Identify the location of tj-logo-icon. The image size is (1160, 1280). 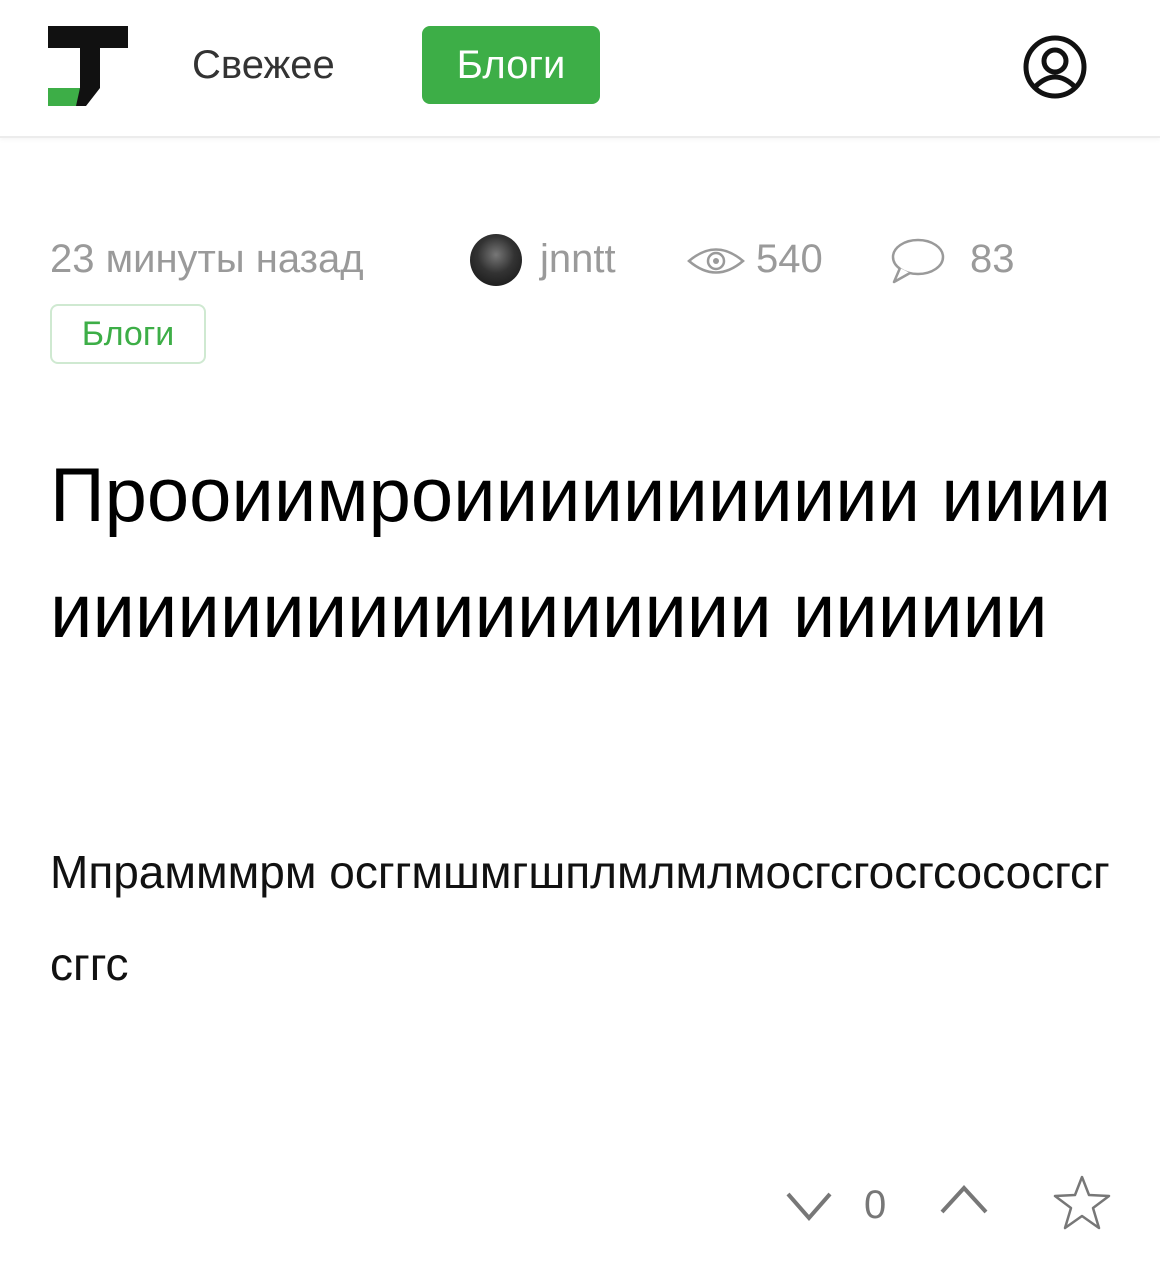
(88, 66).